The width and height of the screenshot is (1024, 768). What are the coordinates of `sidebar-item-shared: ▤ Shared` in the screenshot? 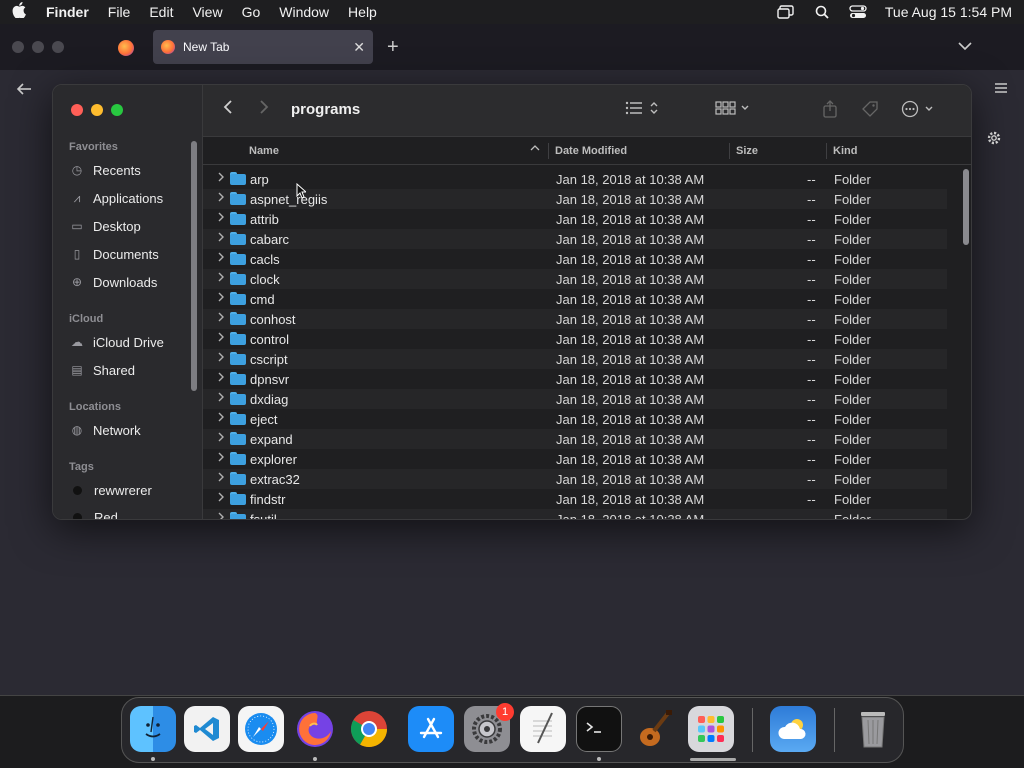 It's located at (129, 370).